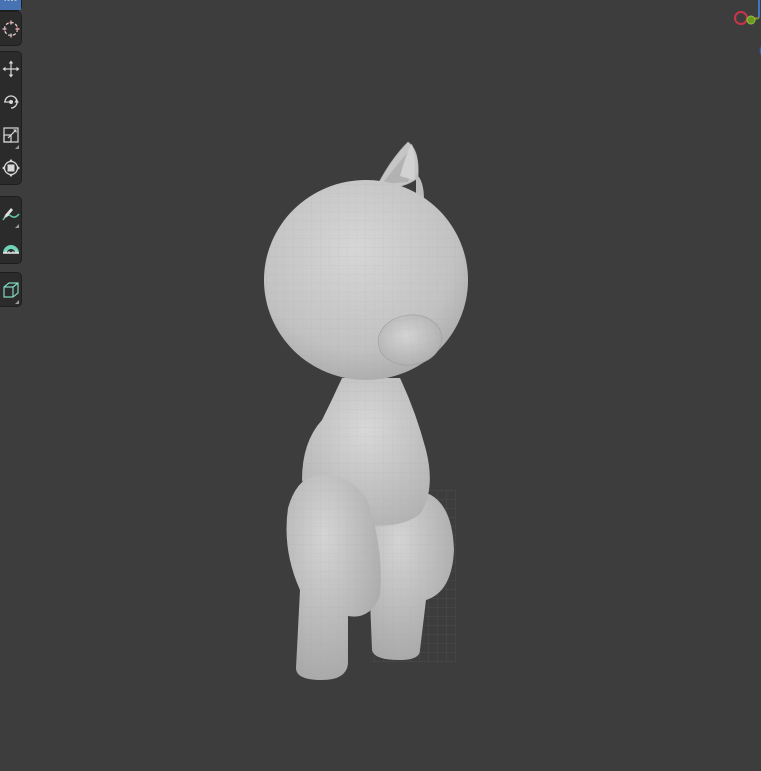 This screenshot has height=771, width=761. Describe the element at coordinates (736, 35) in the screenshot. I see `navigation-gizmo` at that location.